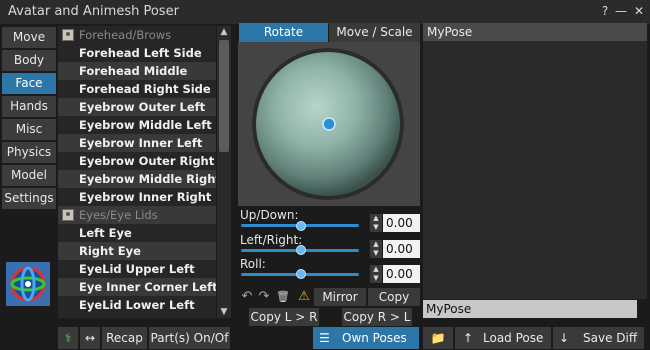  What do you see at coordinates (598, 338) in the screenshot?
I see `save-diff-button: ↓ Save Diff` at bounding box center [598, 338].